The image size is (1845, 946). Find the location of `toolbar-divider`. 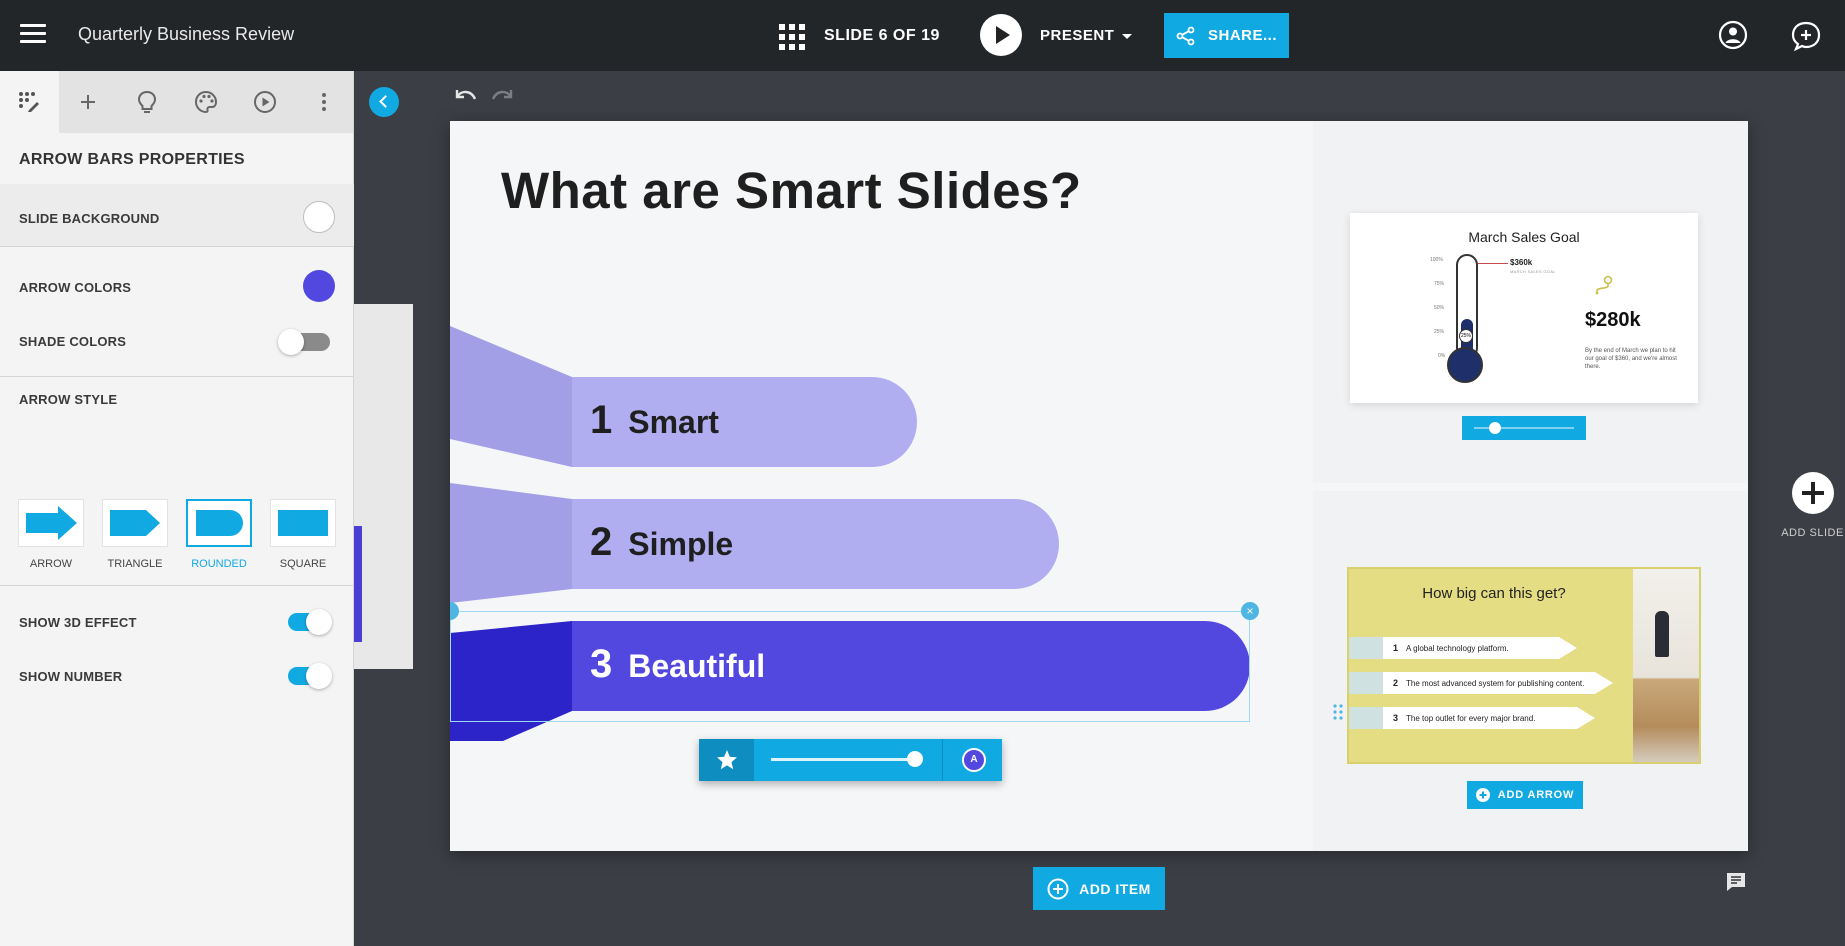

toolbar-divider is located at coordinates (942, 760).